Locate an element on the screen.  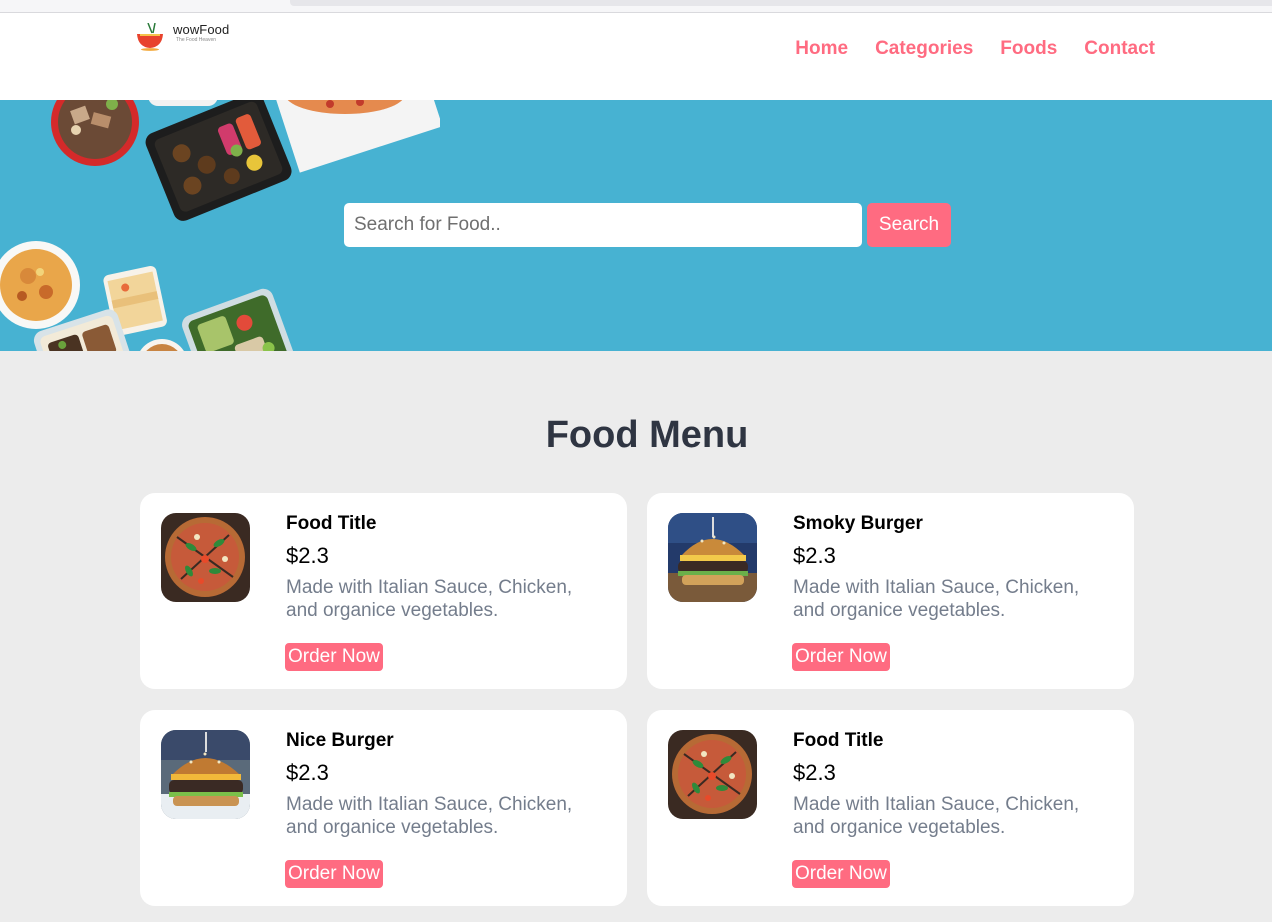
nav-foods: Foods is located at coordinates (1028, 49).